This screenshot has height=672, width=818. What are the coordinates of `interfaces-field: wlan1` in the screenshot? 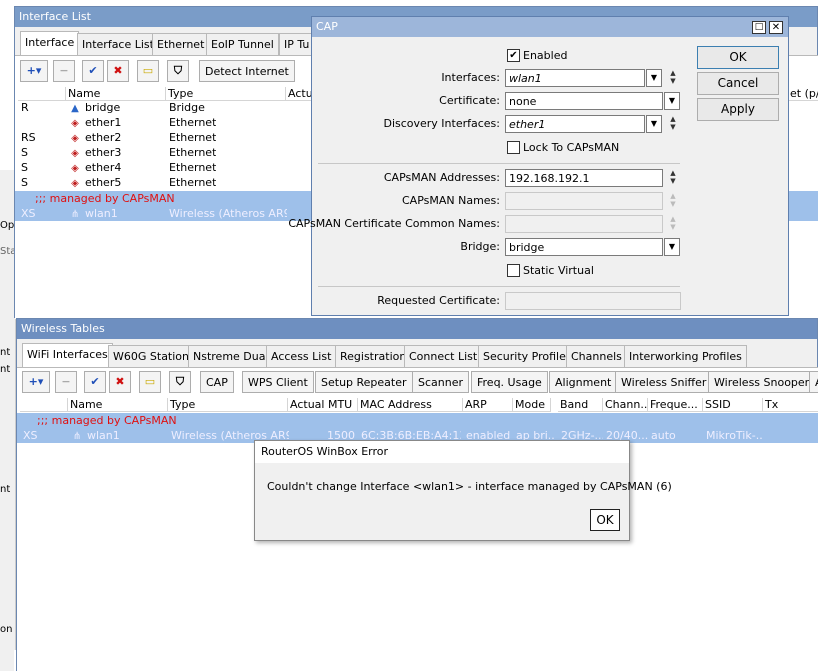 It's located at (575, 78).